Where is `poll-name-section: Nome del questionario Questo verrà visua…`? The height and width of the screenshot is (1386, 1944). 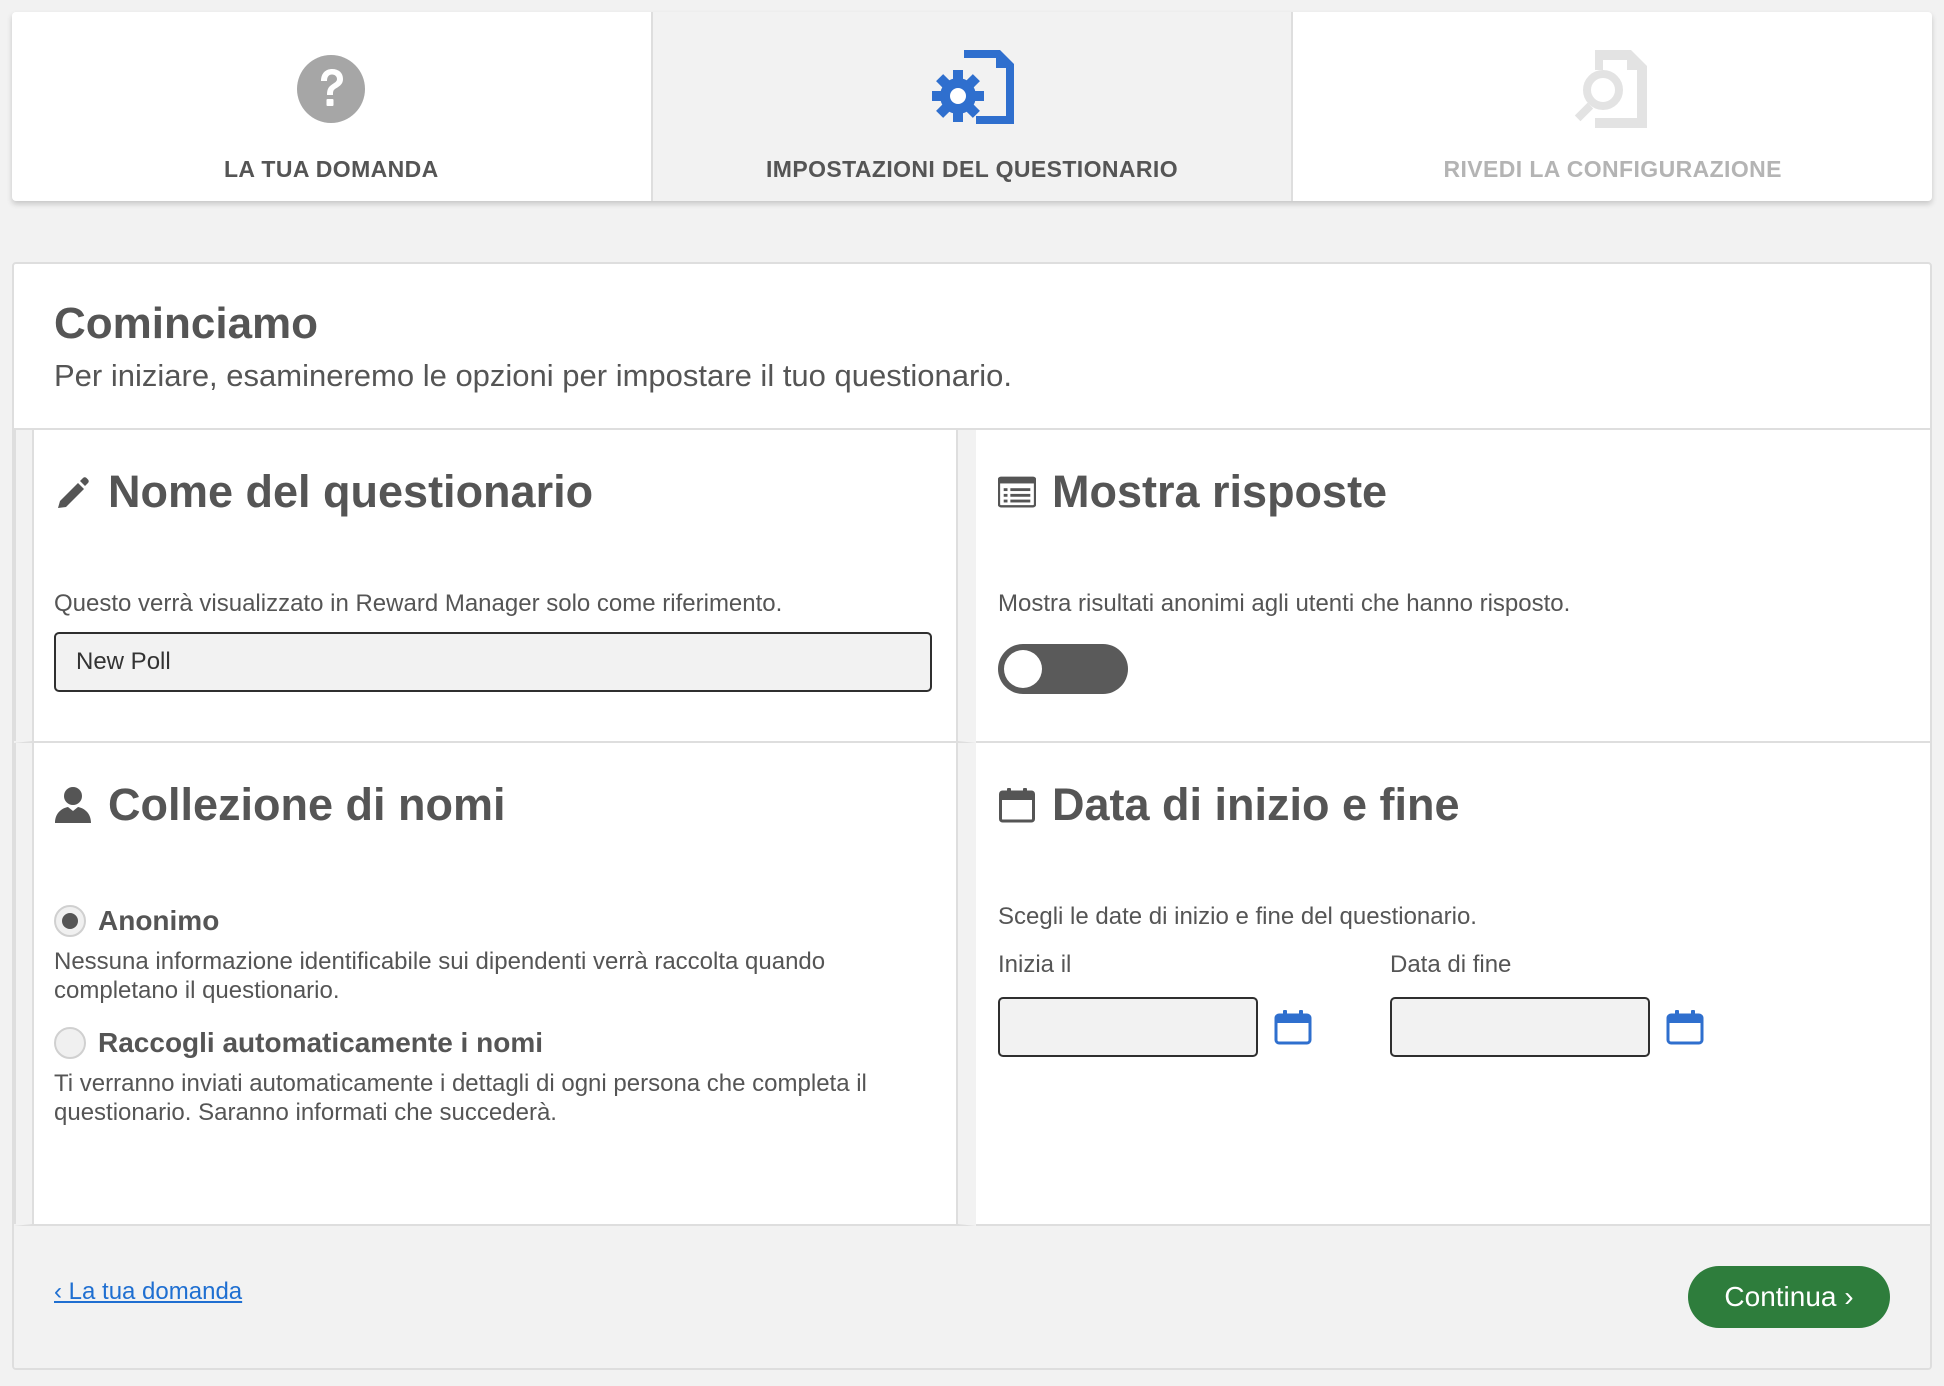
poll-name-section: Nome del questionario Questo verrà visua… is located at coordinates (495, 586).